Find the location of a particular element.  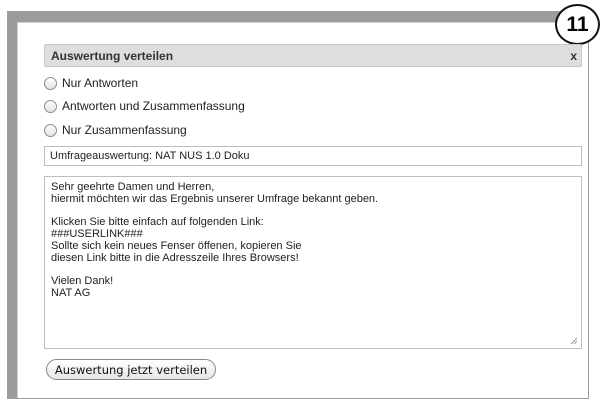

send-evaluation-button: Auswertung jetzt verteilen is located at coordinates (131, 369).